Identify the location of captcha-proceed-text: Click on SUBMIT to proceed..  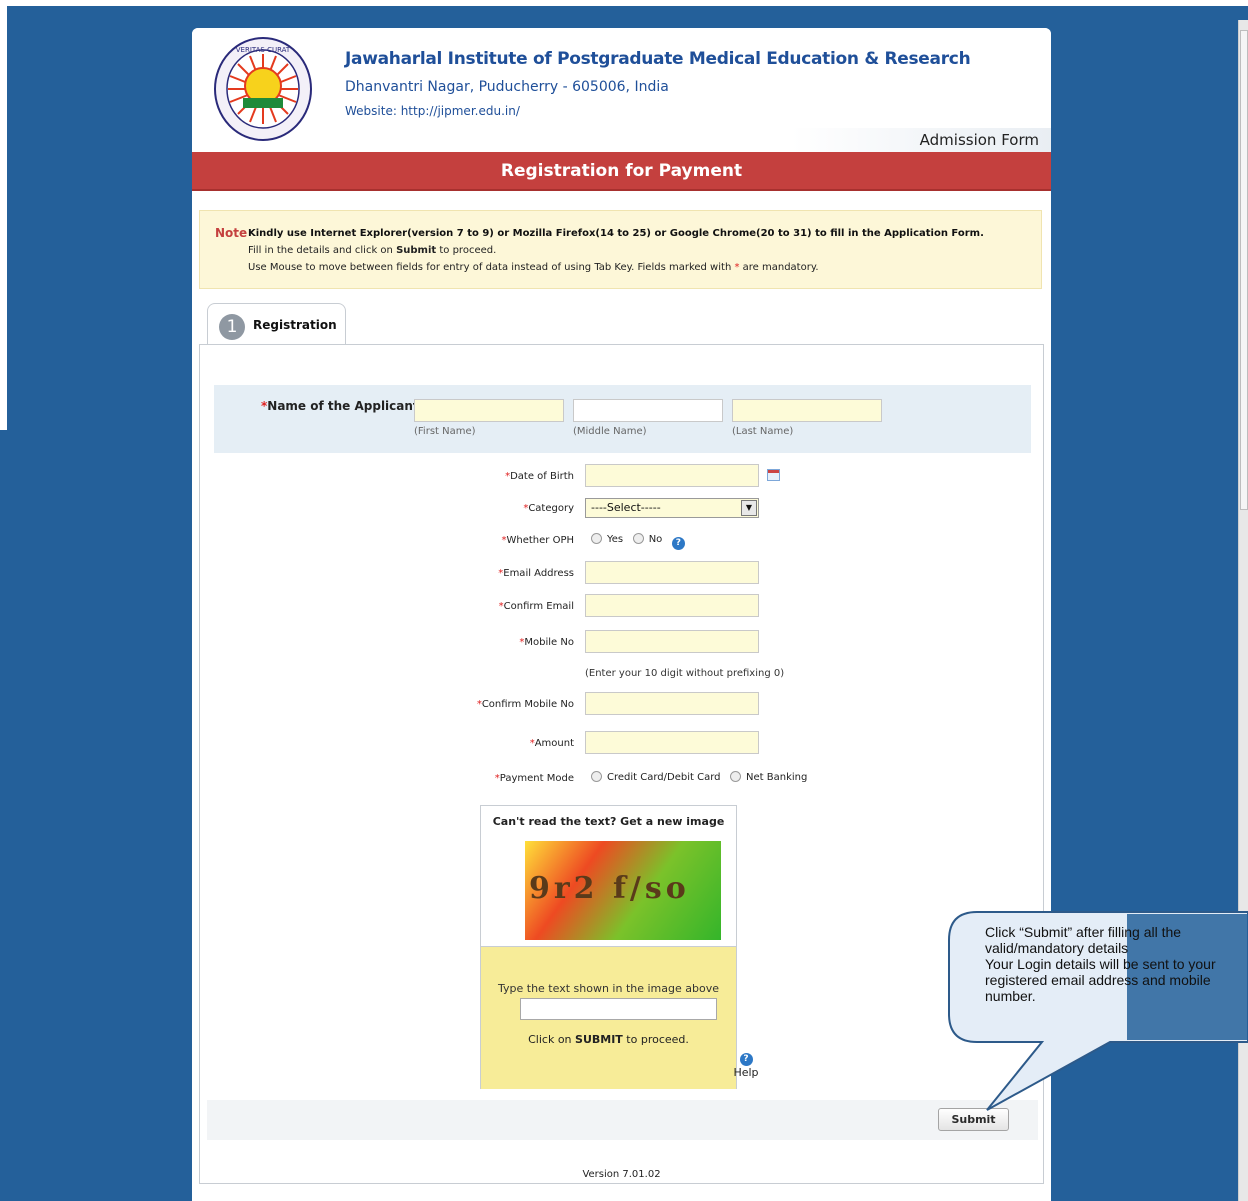
(608, 1039).